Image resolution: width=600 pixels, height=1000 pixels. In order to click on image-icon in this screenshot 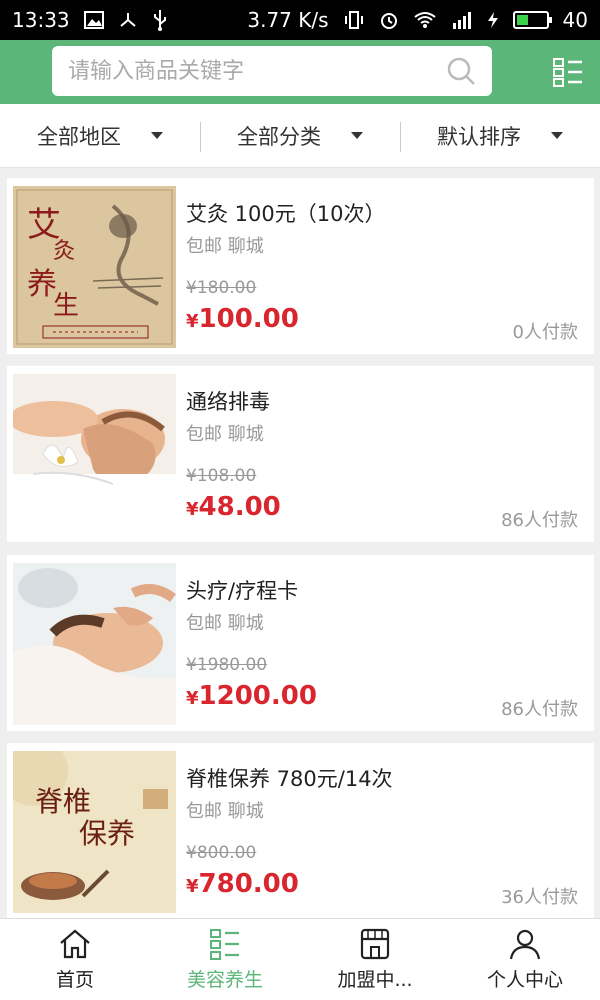, I will do `click(93, 20)`.